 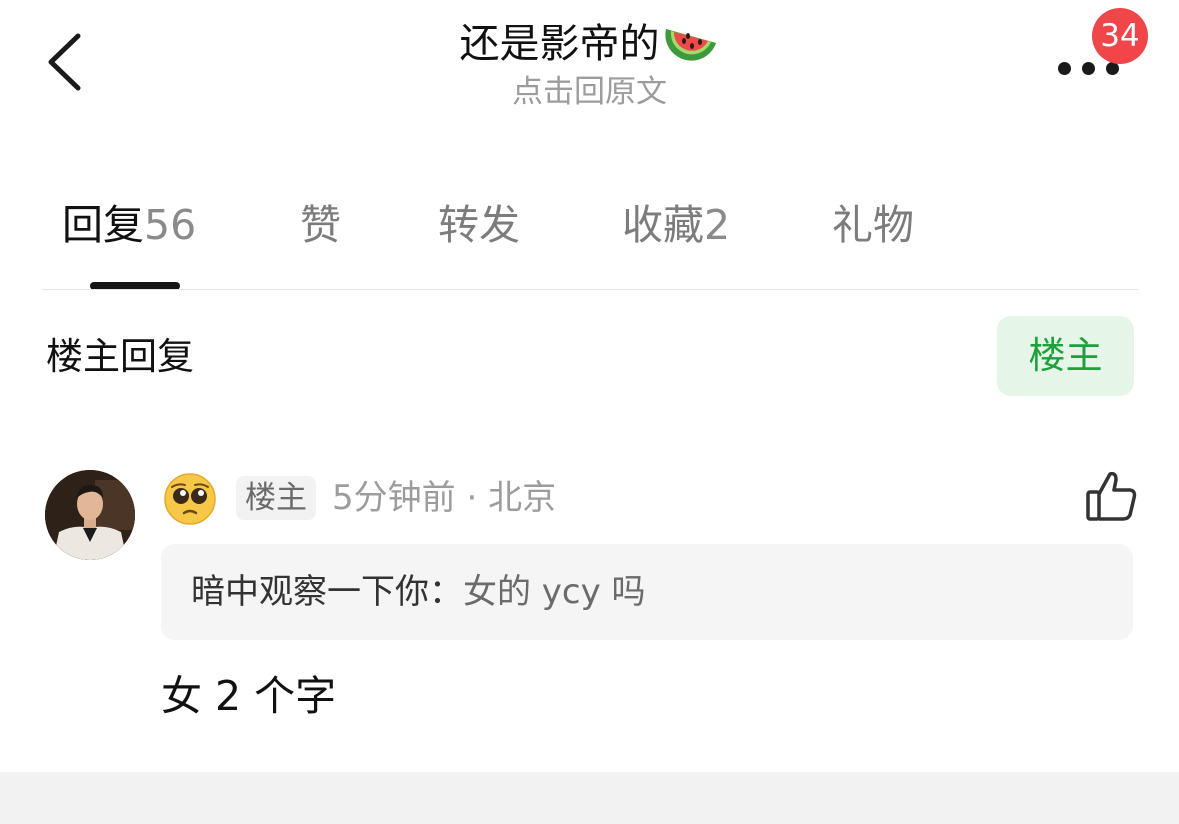 I want to click on tab-likes: 赞, so click(x=320, y=225).